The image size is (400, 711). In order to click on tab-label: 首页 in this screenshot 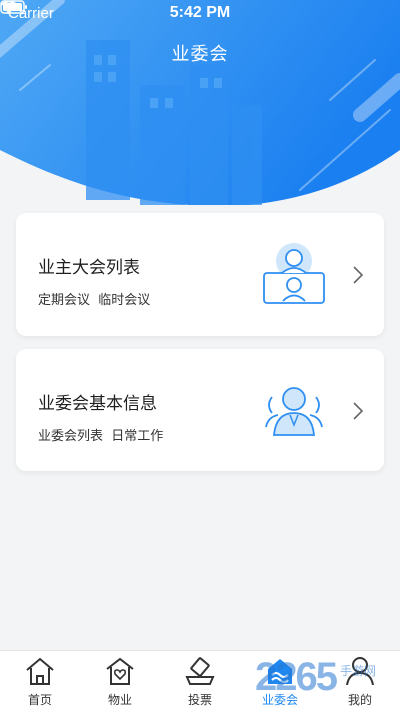, I will do `click(39, 700)`.